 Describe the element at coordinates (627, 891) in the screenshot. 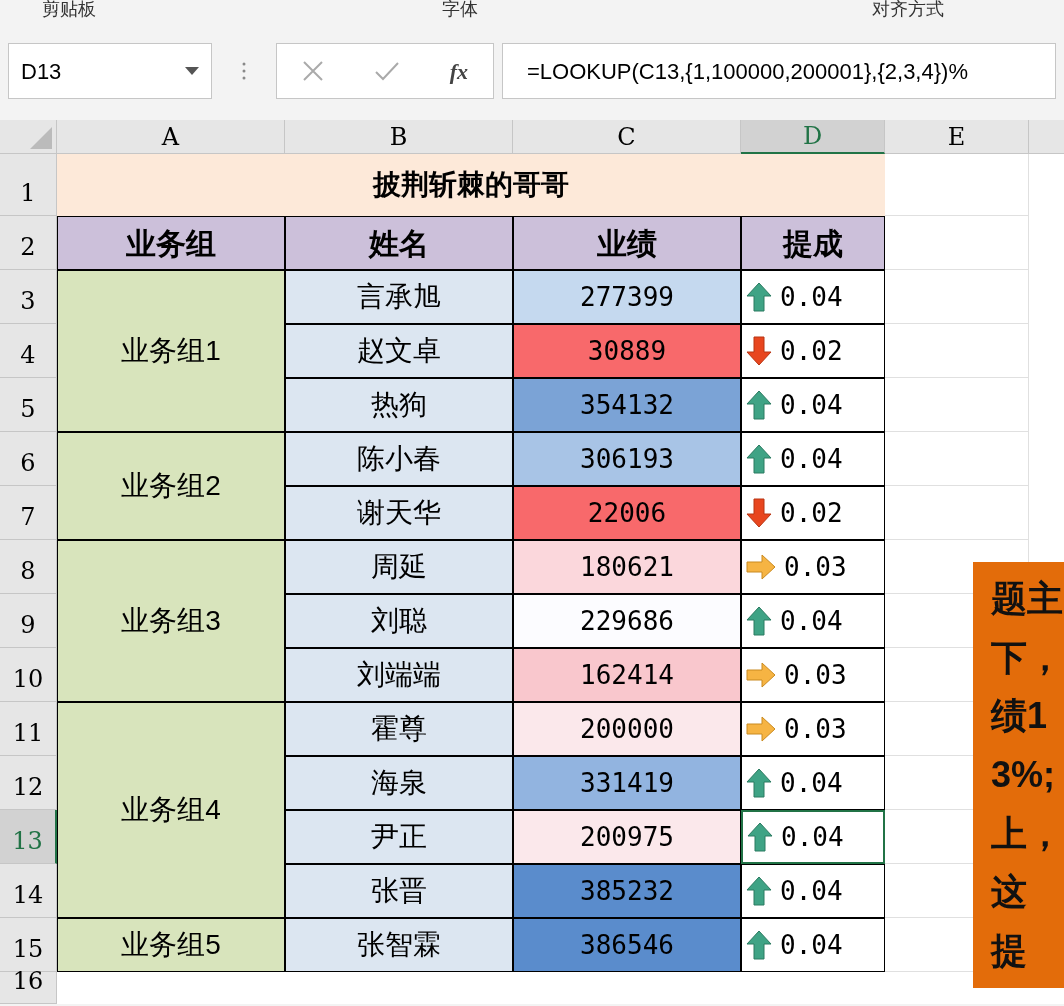

I see `sales-cell: 385232` at that location.